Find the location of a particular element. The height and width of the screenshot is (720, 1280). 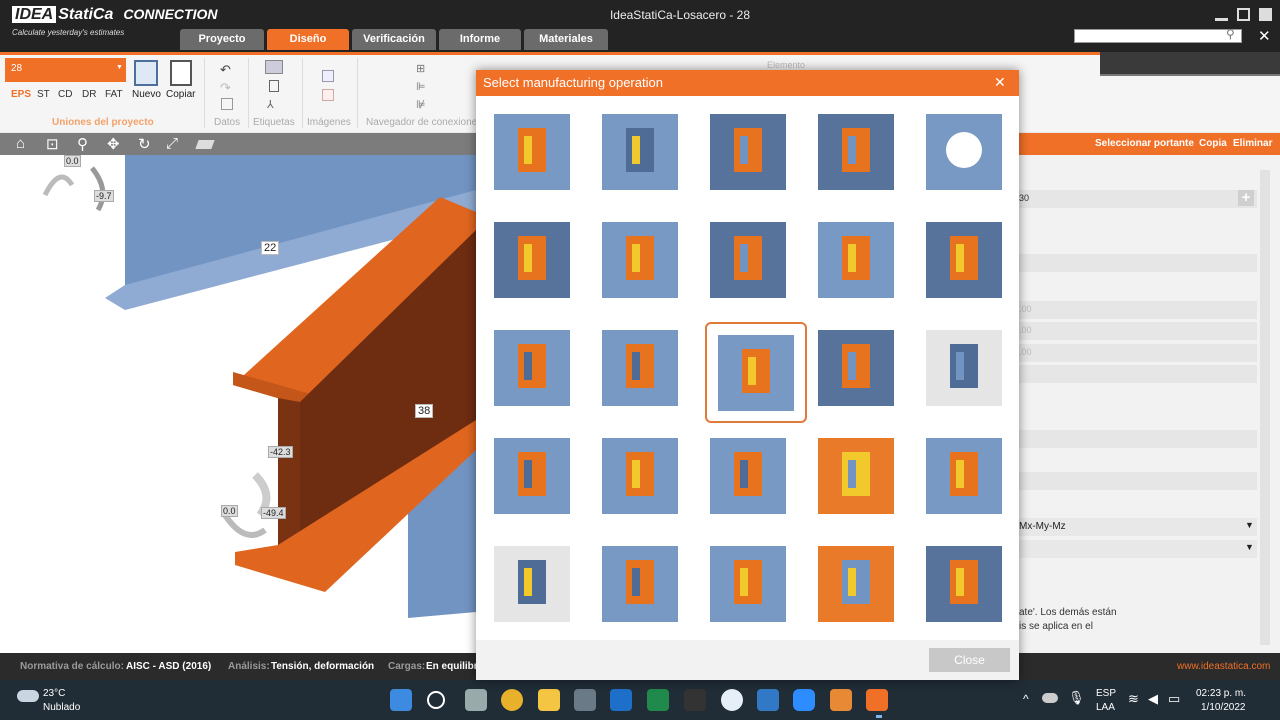

member-label: 22 is located at coordinates (270, 248).